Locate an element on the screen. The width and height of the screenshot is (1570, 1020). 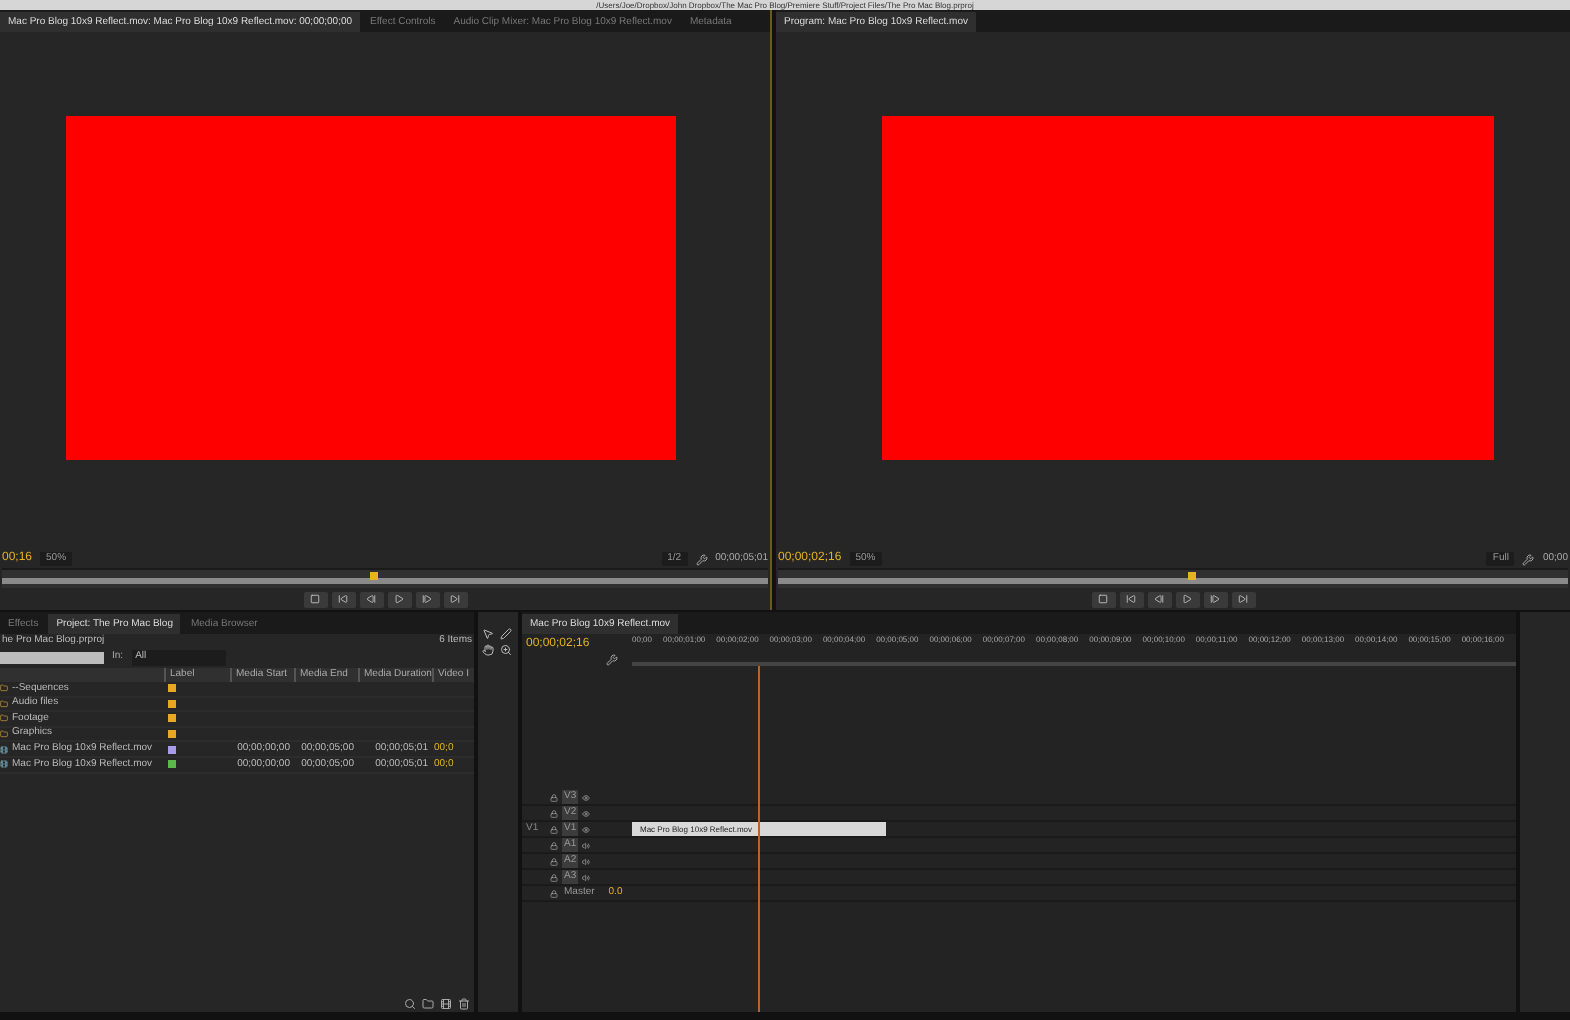
search-field is located at coordinates (52, 658).